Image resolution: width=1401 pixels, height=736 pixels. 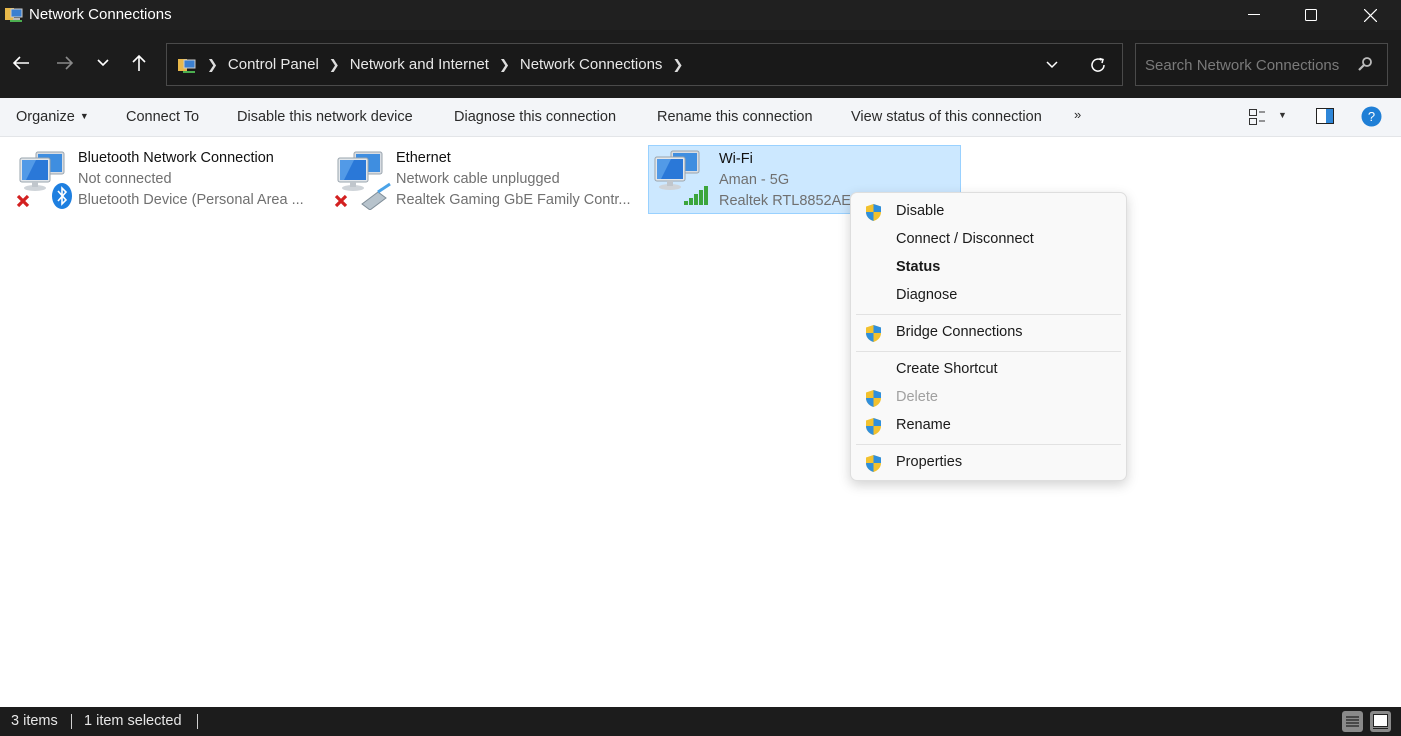 I want to click on chevron-down-icon, so click(x=103, y=63).